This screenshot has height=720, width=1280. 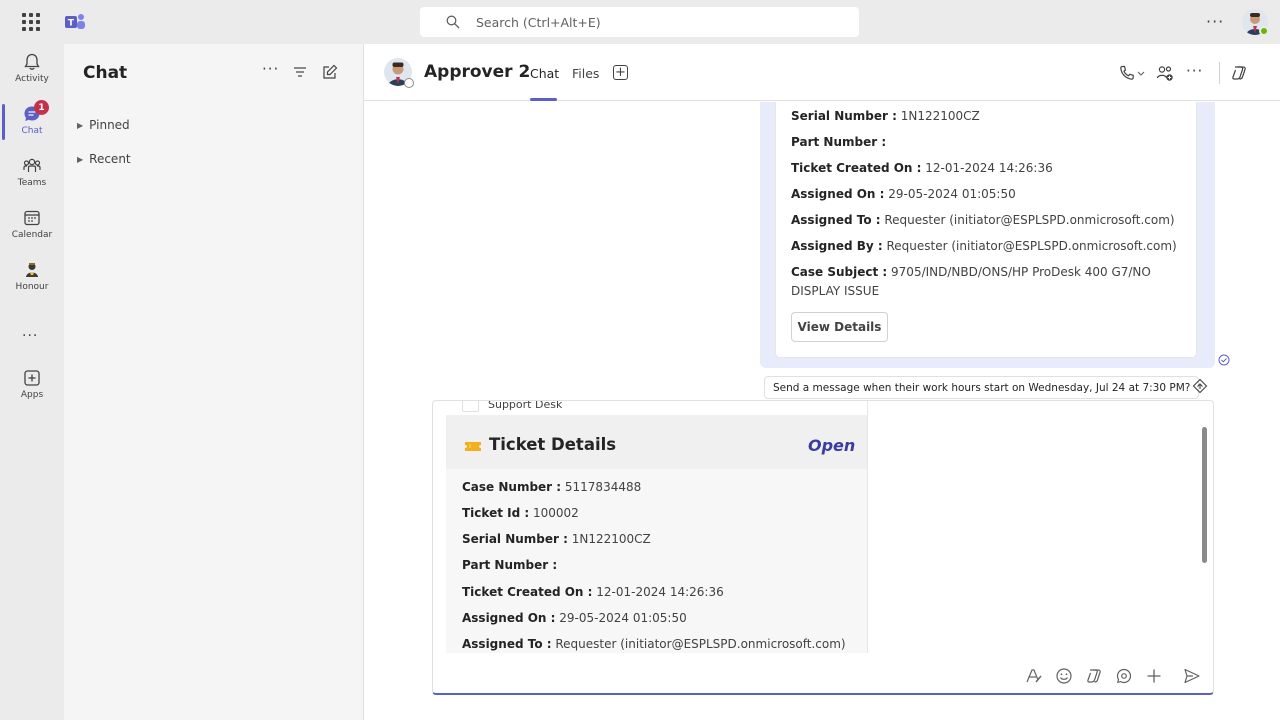 I want to click on teams-icon, so click(x=32, y=165).